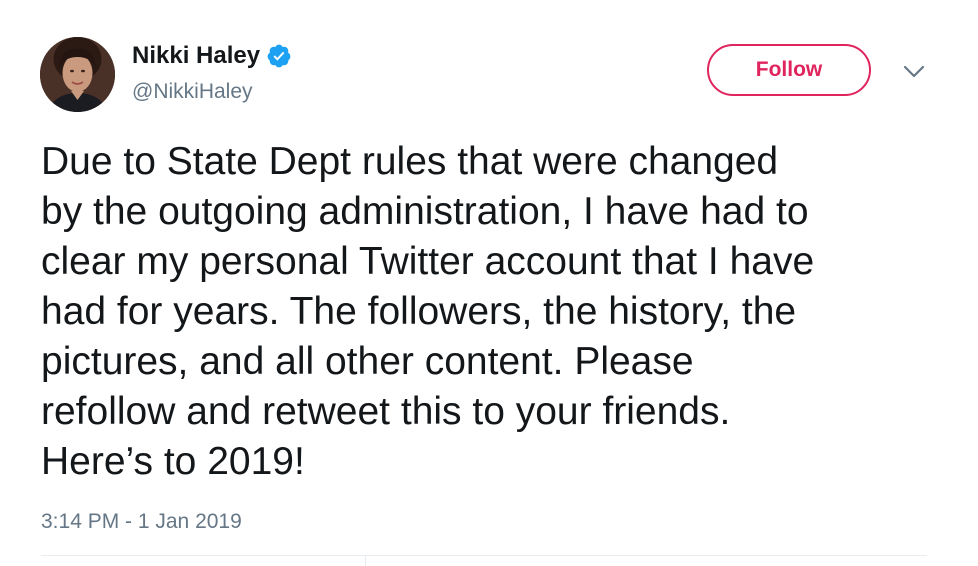 This screenshot has width=978, height=566. What do you see at coordinates (914, 72) in the screenshot?
I see `chevron-down-icon` at bounding box center [914, 72].